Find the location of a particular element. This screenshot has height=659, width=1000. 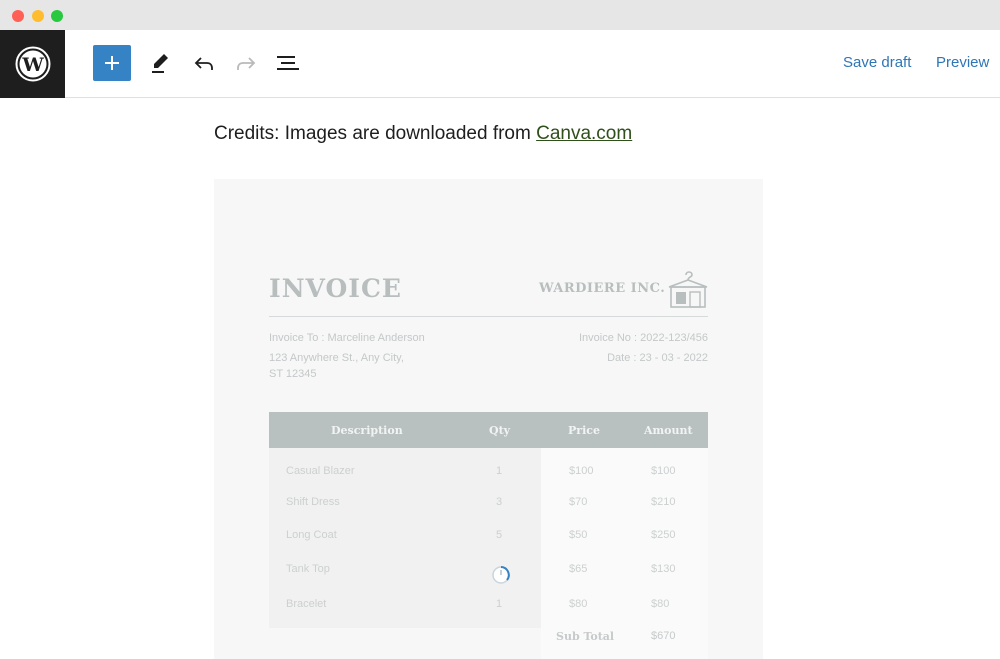

subtotal-row: Sub Total $670 is located at coordinates (488, 640).